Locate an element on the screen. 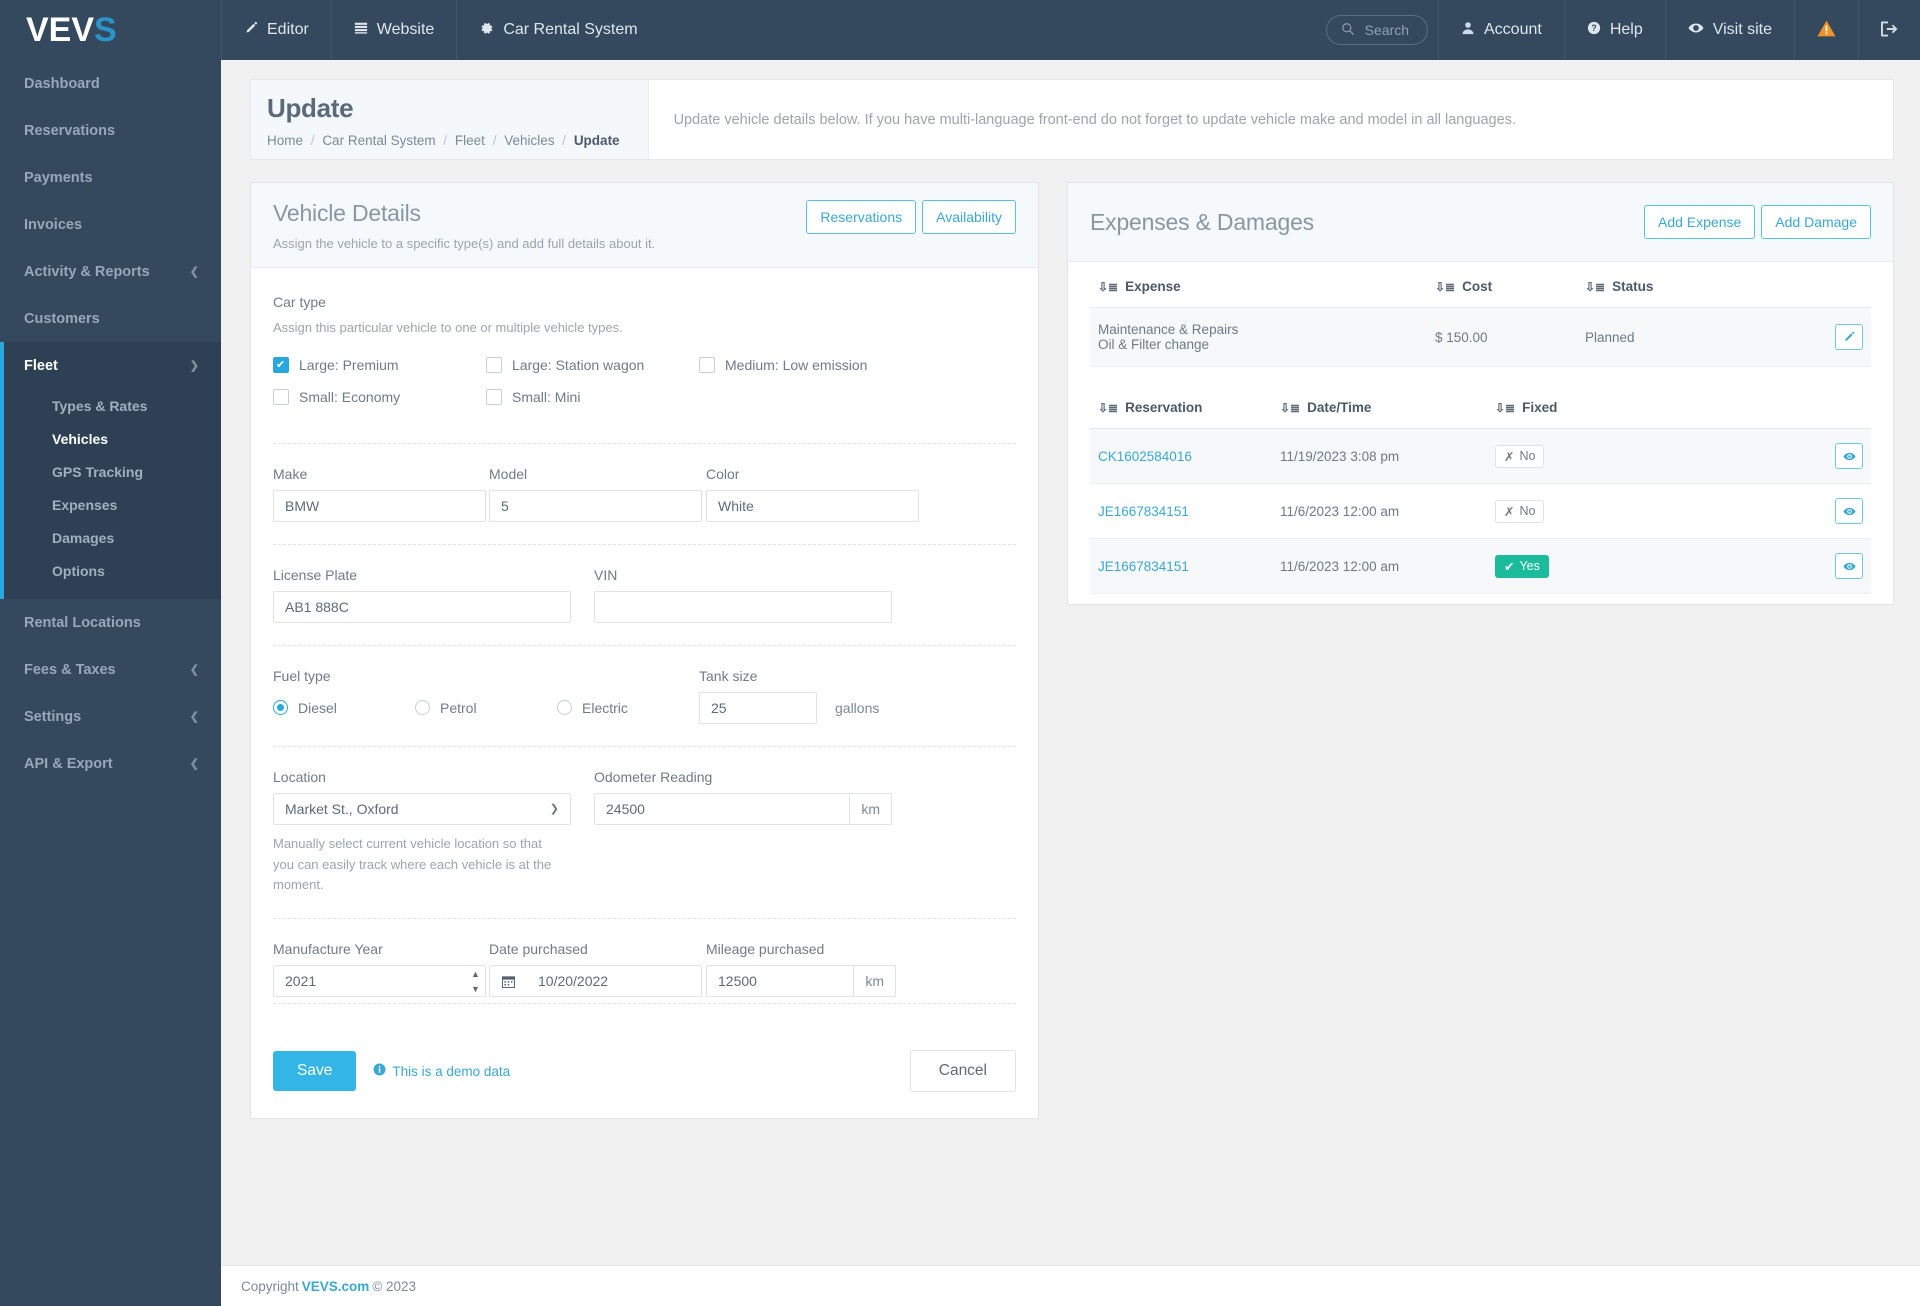  expense-table-head: ⇩≣ Expense ⇩≣ Cost ⇩≣ Status is located at coordinates (1480, 287).